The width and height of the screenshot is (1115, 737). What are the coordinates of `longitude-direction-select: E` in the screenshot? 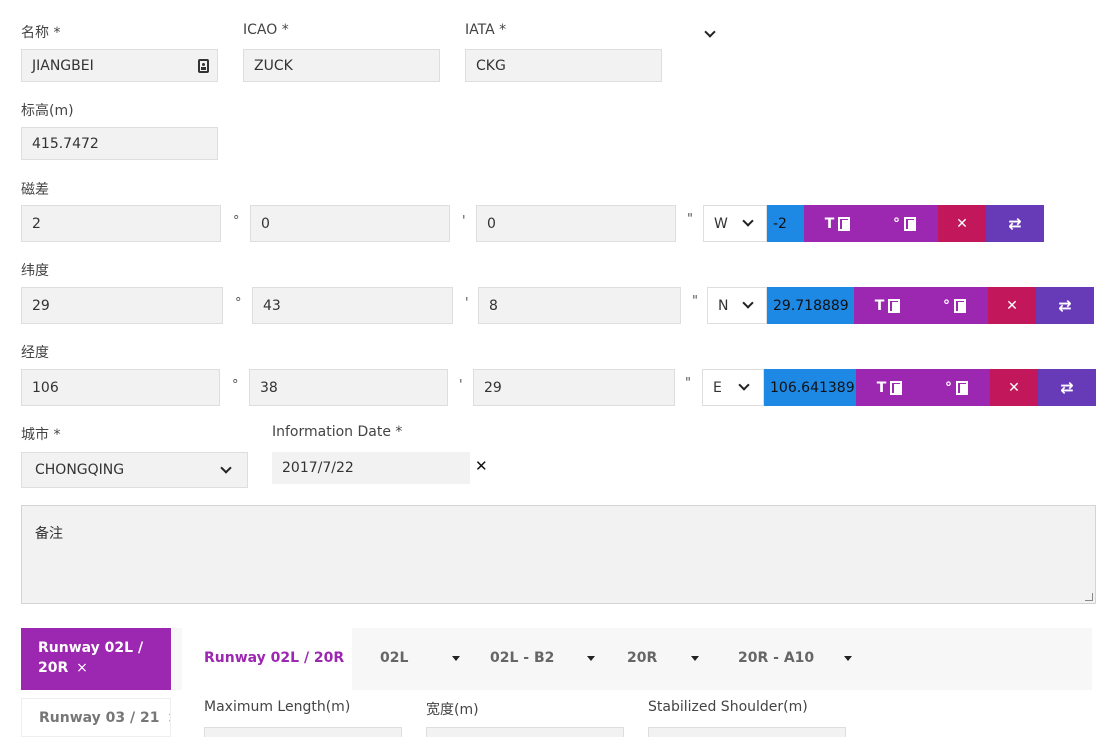 It's located at (733, 387).